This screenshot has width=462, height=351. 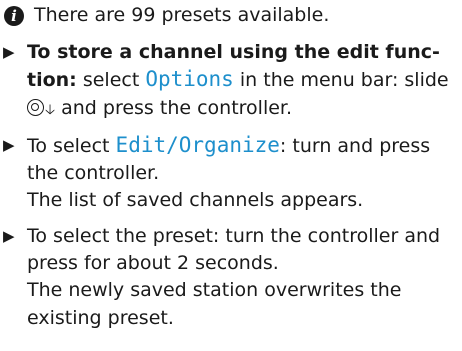 I want to click on step-text-b: in the menu bar: slide, so click(x=341, y=80).